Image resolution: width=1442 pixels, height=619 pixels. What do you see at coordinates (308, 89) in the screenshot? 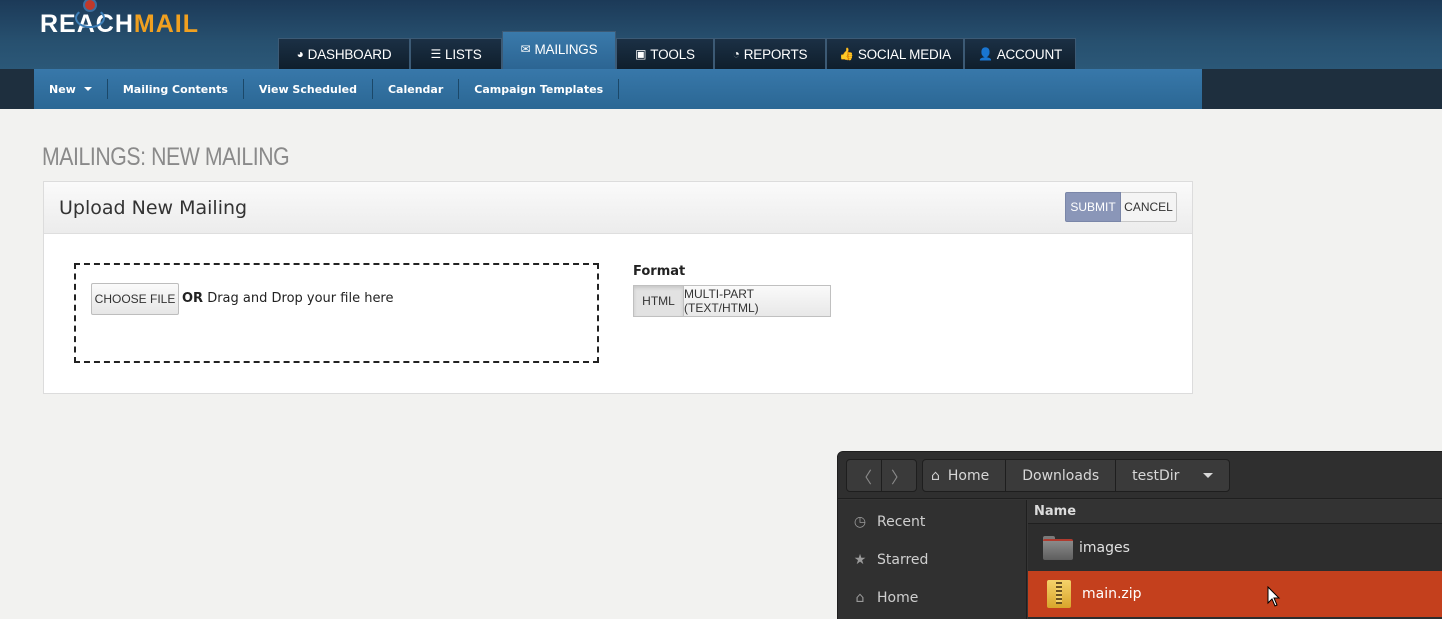
I see `subnav-view-scheduled: View Scheduled` at bounding box center [308, 89].